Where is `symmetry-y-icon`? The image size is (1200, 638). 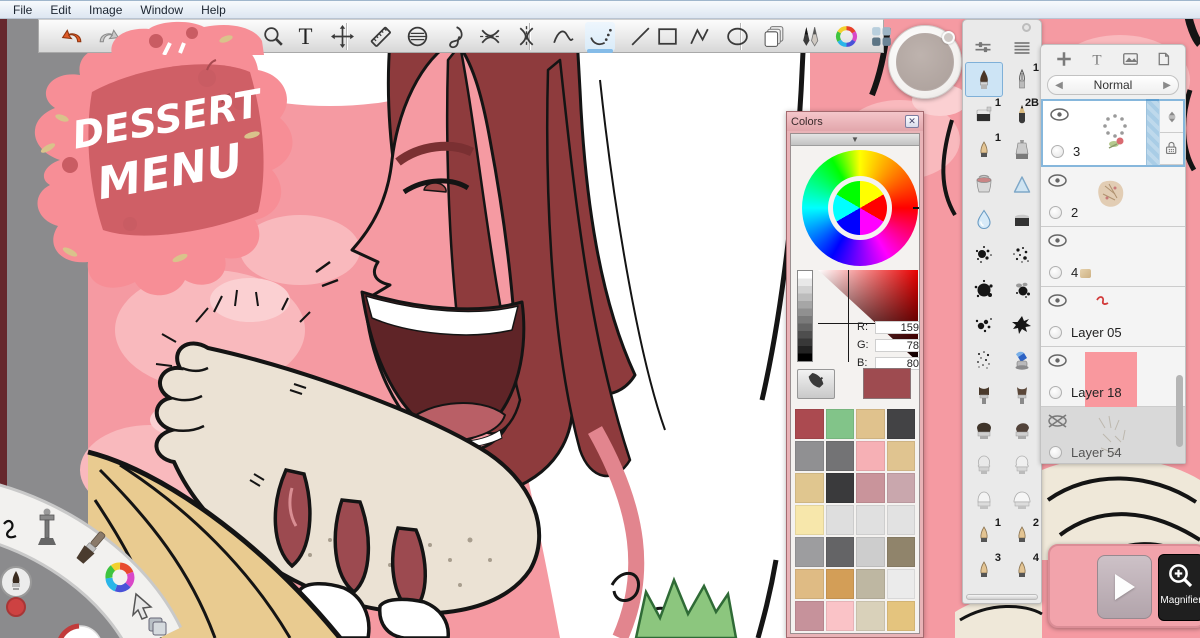 symmetry-y-icon is located at coordinates (526, 36).